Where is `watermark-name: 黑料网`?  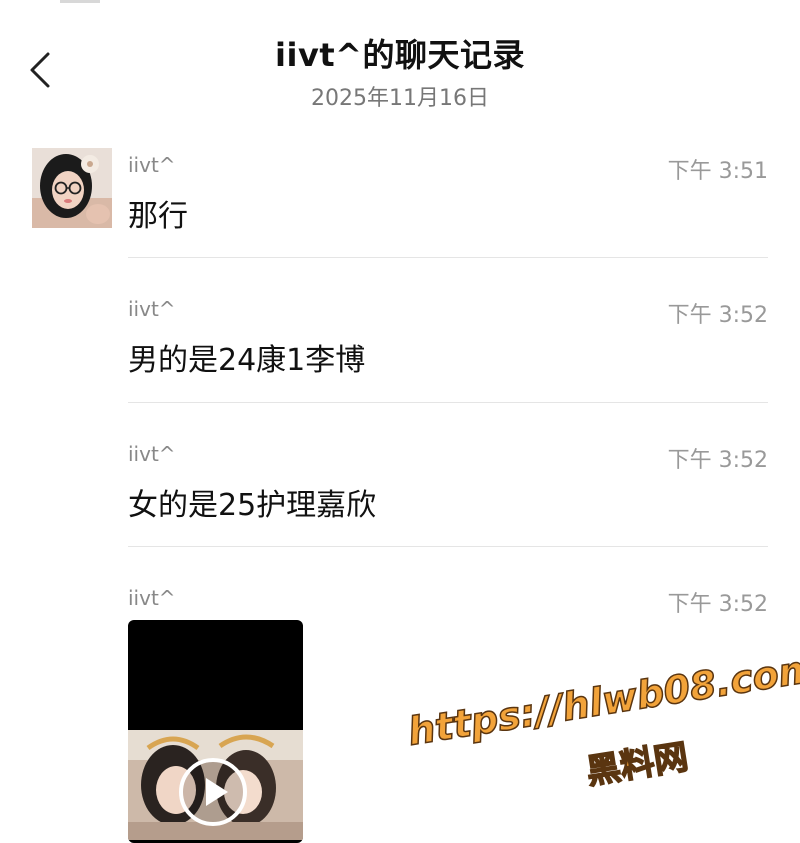 watermark-name: 黑料网 is located at coordinates (637, 764).